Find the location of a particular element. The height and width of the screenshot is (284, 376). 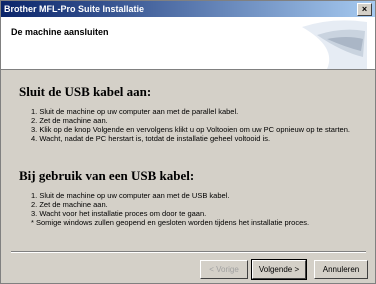

close-button: × is located at coordinates (364, 9).